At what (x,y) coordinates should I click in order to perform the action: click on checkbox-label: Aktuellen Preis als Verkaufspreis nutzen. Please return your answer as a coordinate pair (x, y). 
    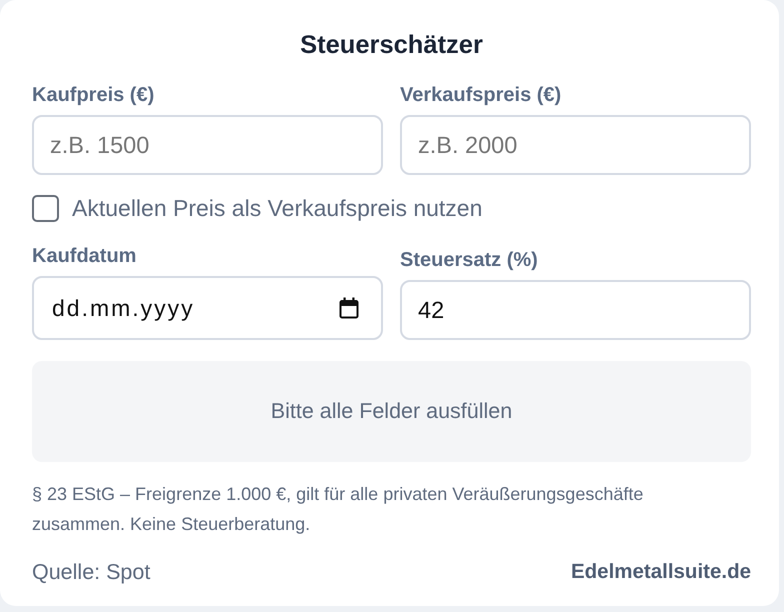
    Looking at the image, I should click on (277, 208).